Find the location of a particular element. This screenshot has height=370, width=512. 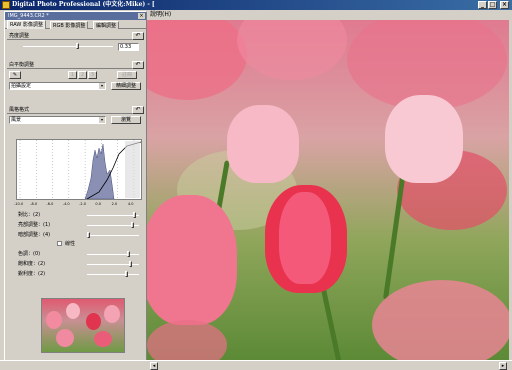

histogram-tick-label: -4.0 is located at coordinates (66, 204).